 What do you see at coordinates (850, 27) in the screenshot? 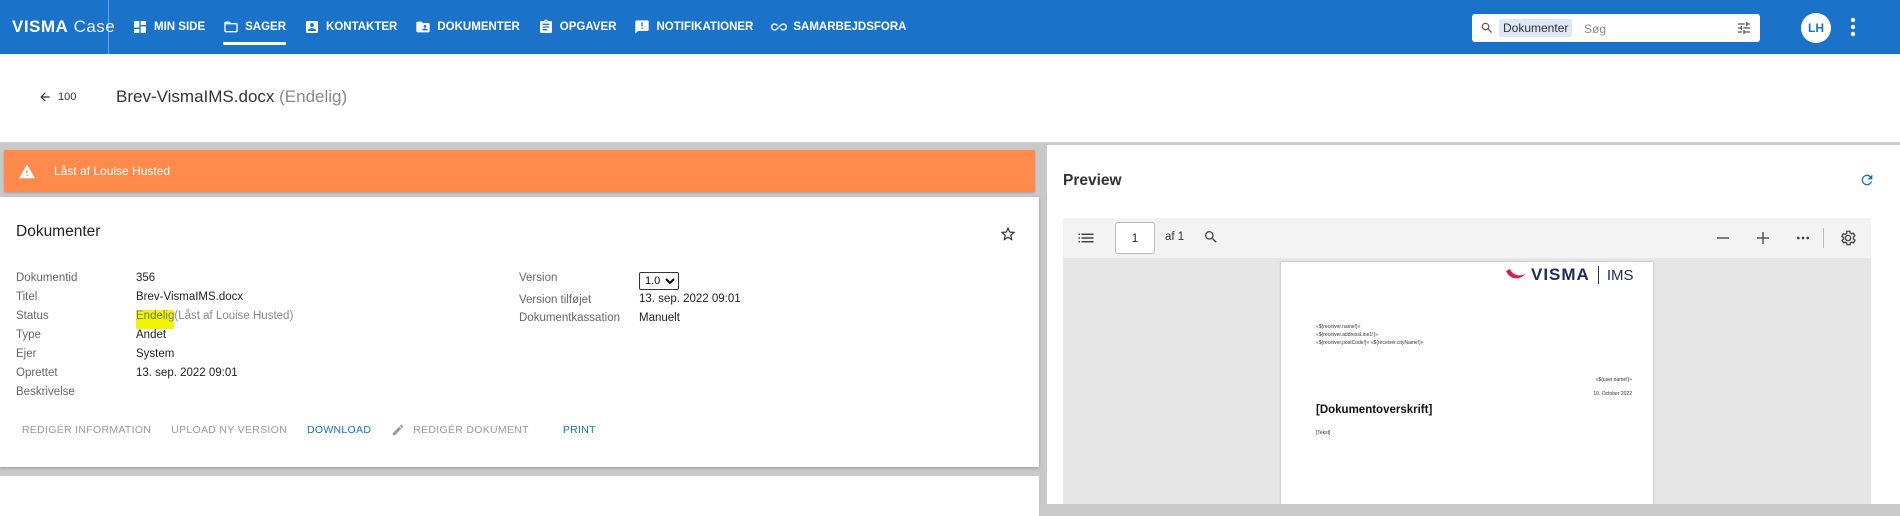
I see `nav-label: SAMARBEJDSFORA` at bounding box center [850, 27].